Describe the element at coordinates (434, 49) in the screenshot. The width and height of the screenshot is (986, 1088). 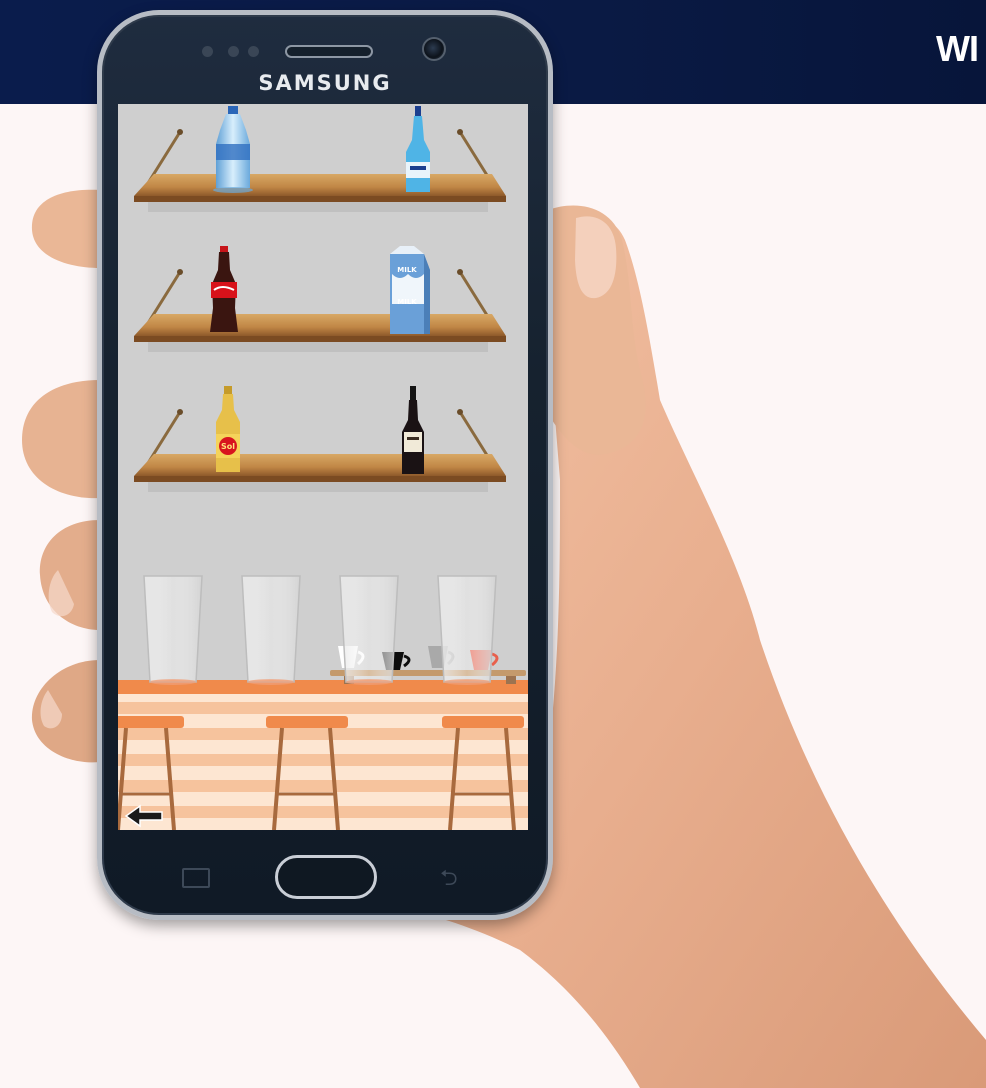
I see `front-camera-icon` at that location.